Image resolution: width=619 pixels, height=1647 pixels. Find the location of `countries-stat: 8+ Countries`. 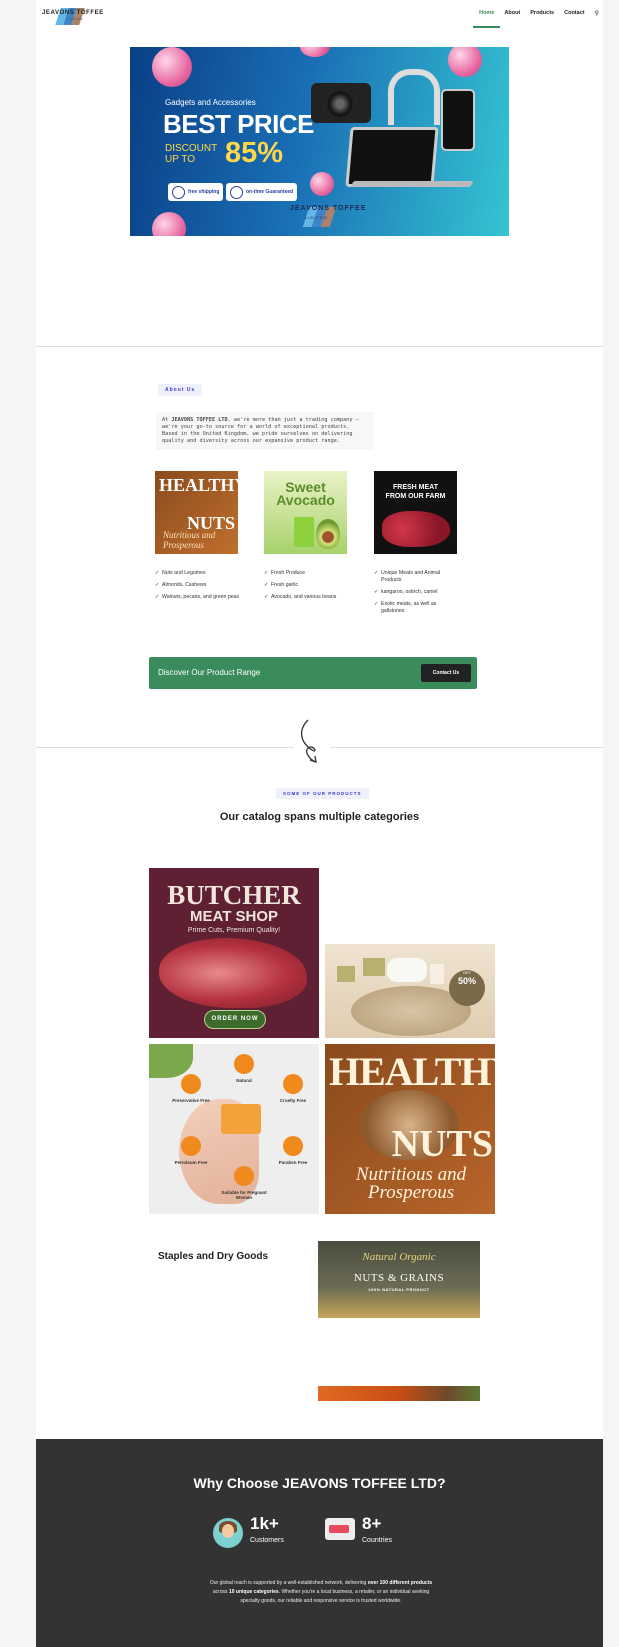

countries-stat: 8+ Countries is located at coordinates (375, 1531).